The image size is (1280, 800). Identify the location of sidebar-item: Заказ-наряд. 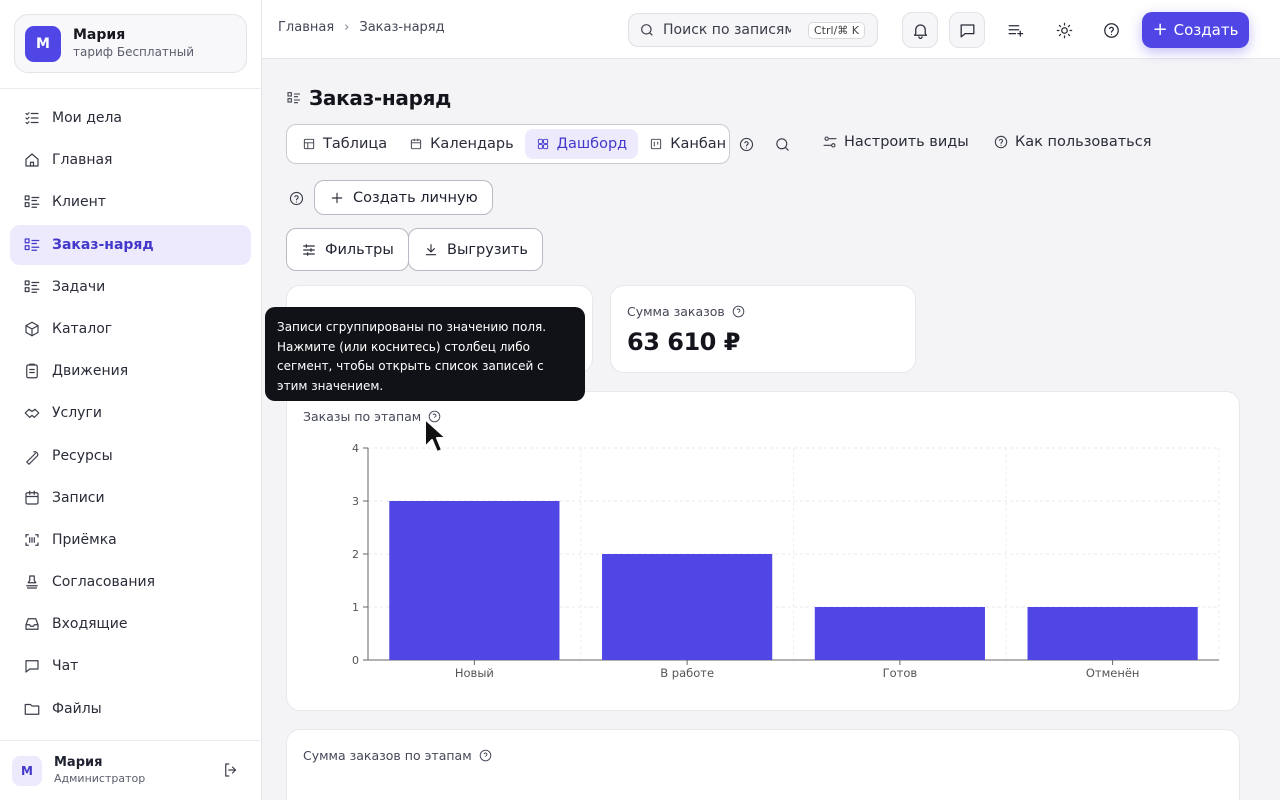
(130, 244).